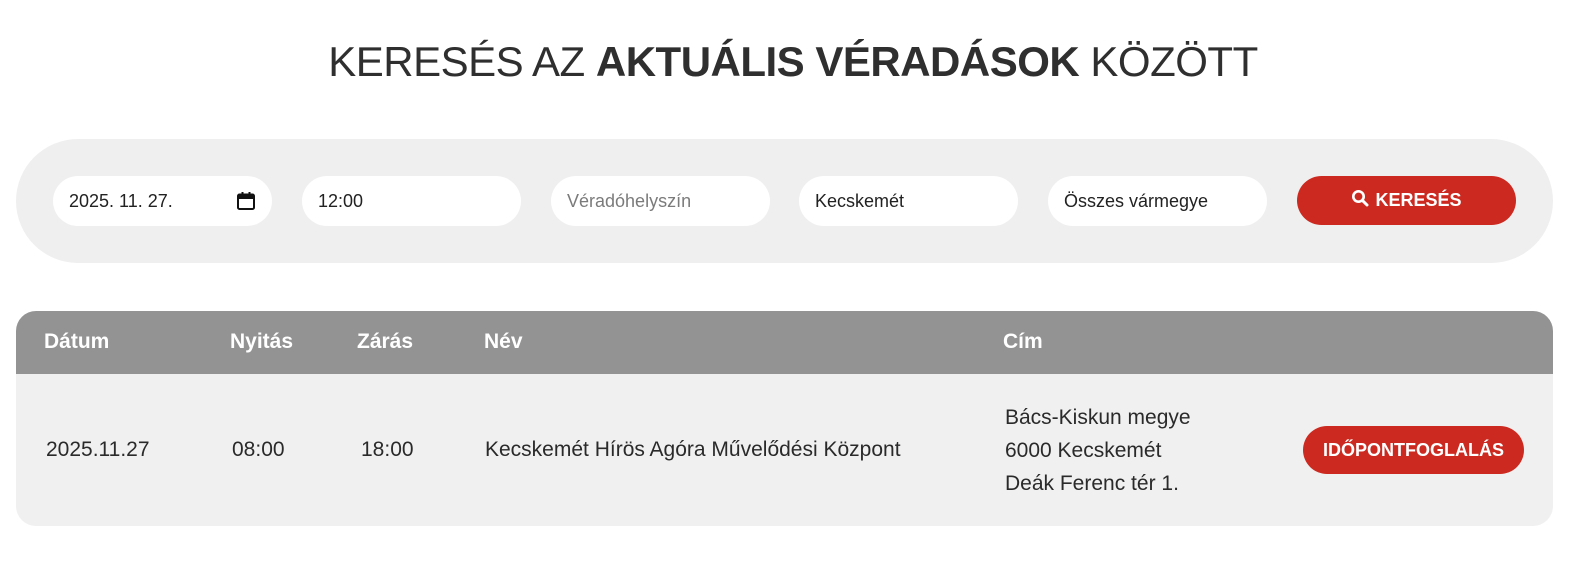  I want to click on row-close: 18:00, so click(387, 449).